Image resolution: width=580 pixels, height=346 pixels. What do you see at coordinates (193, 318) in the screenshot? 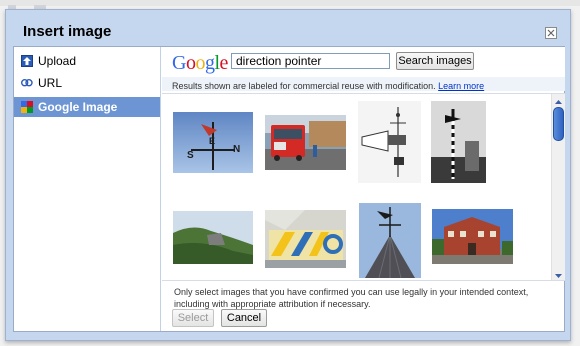
I see `select-button: Select` at bounding box center [193, 318].